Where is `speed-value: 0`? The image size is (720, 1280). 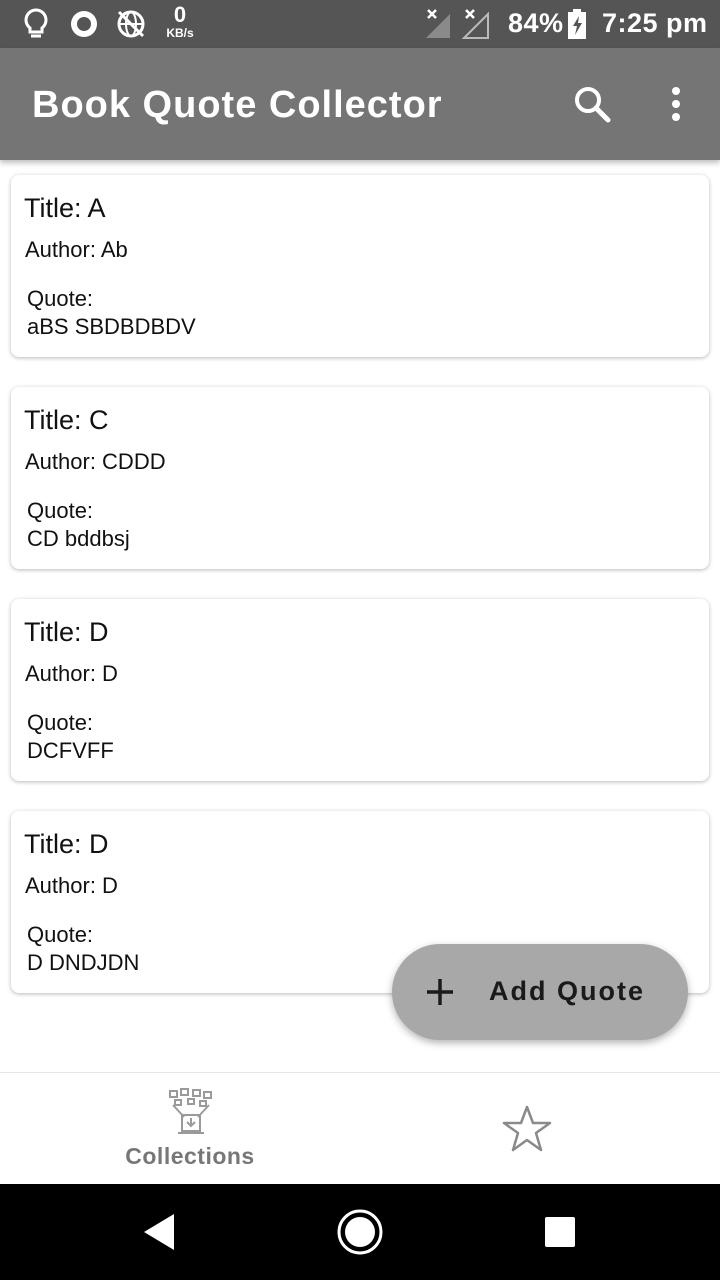 speed-value: 0 is located at coordinates (180, 14).